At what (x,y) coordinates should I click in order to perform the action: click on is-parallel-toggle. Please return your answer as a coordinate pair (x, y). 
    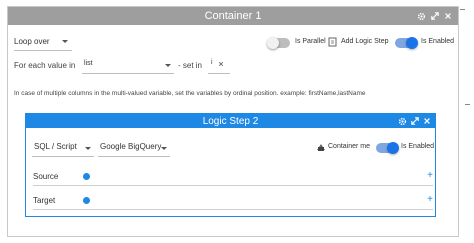
    Looking at the image, I should click on (278, 43).